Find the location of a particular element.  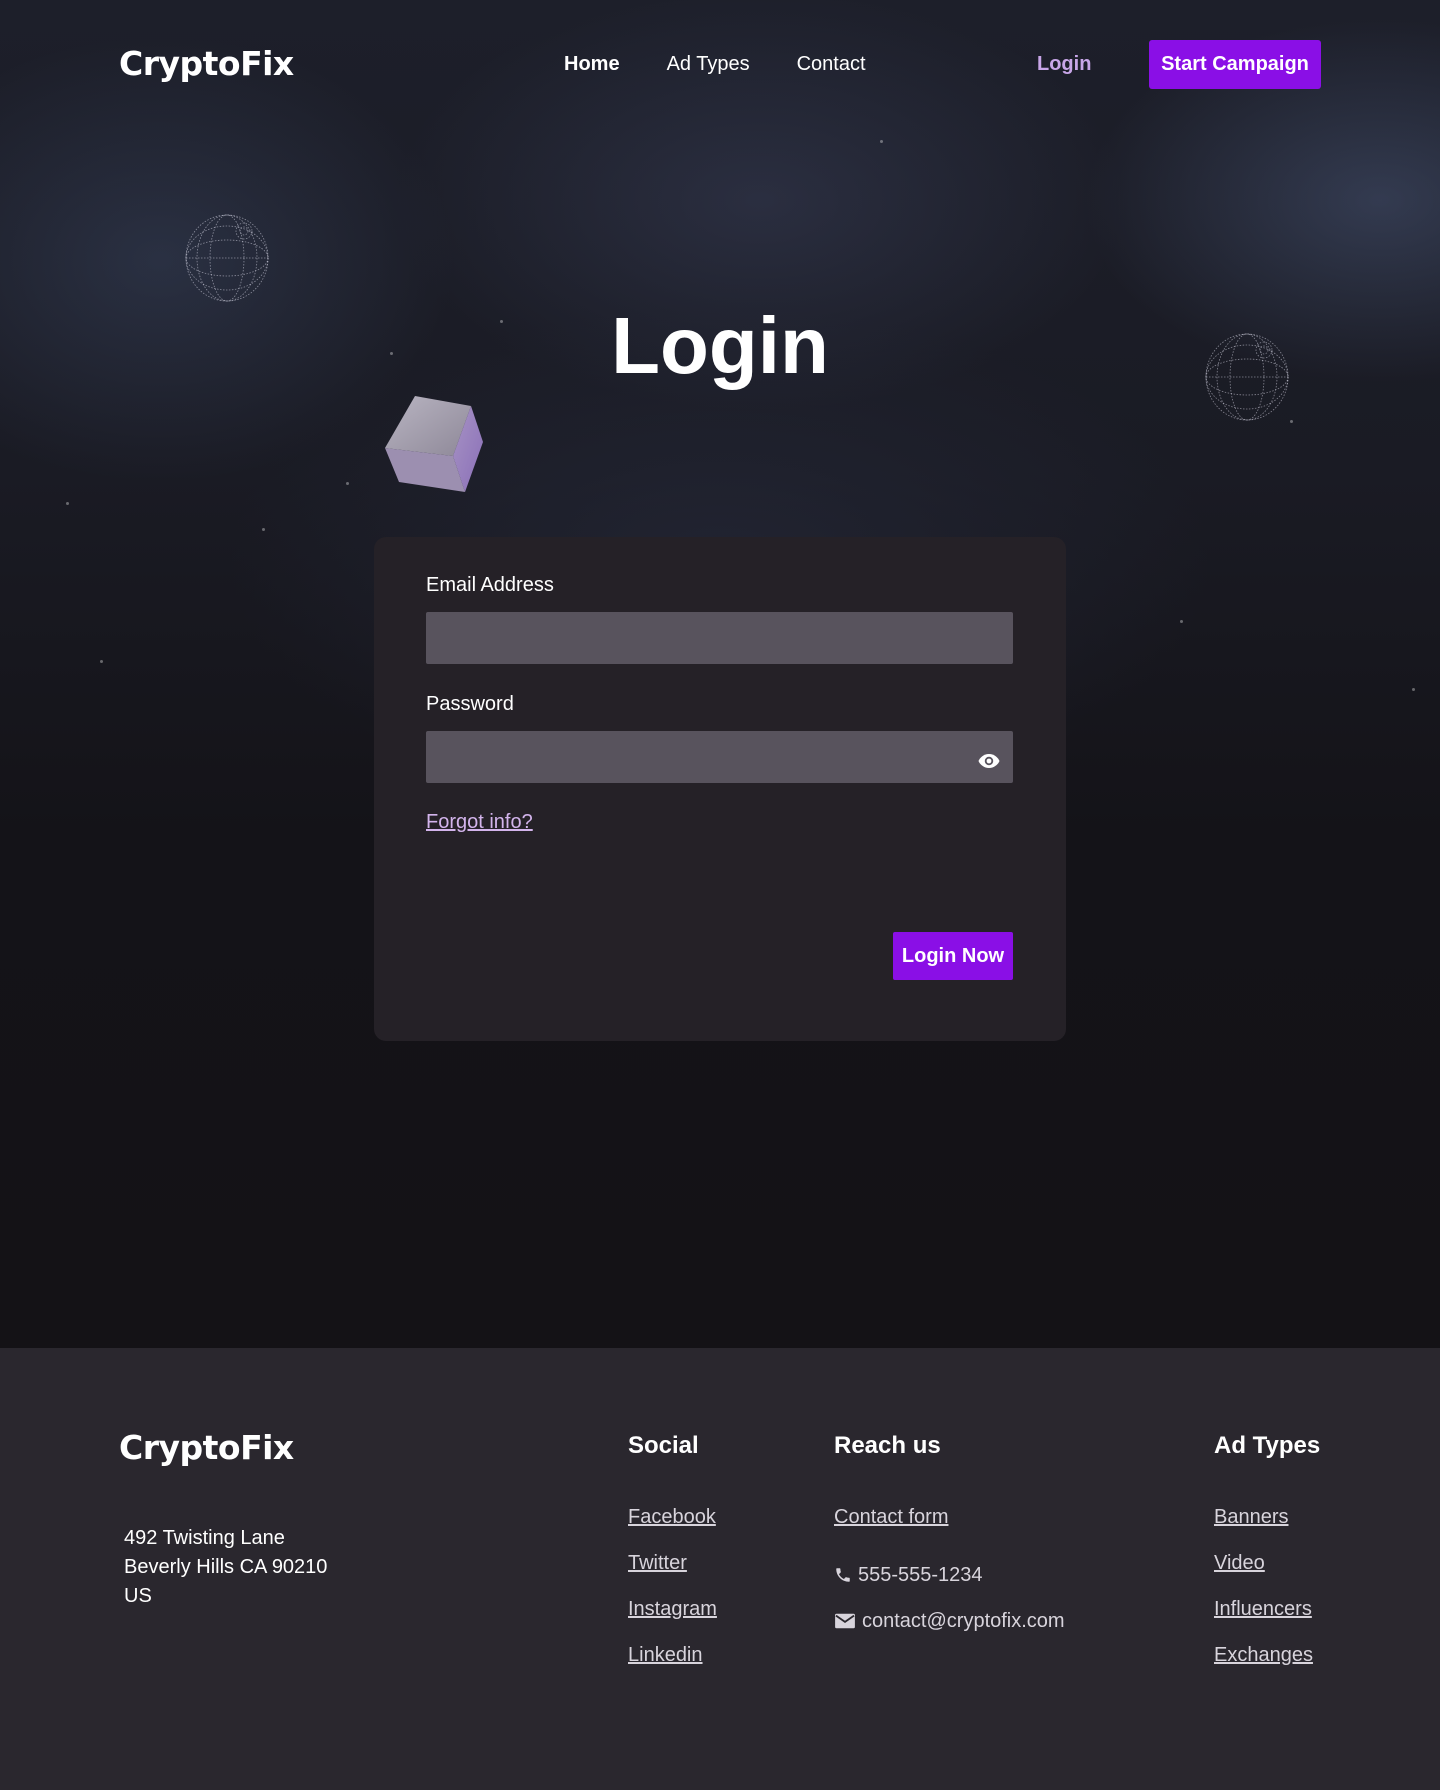

phone-icon is located at coordinates (843, 1575).